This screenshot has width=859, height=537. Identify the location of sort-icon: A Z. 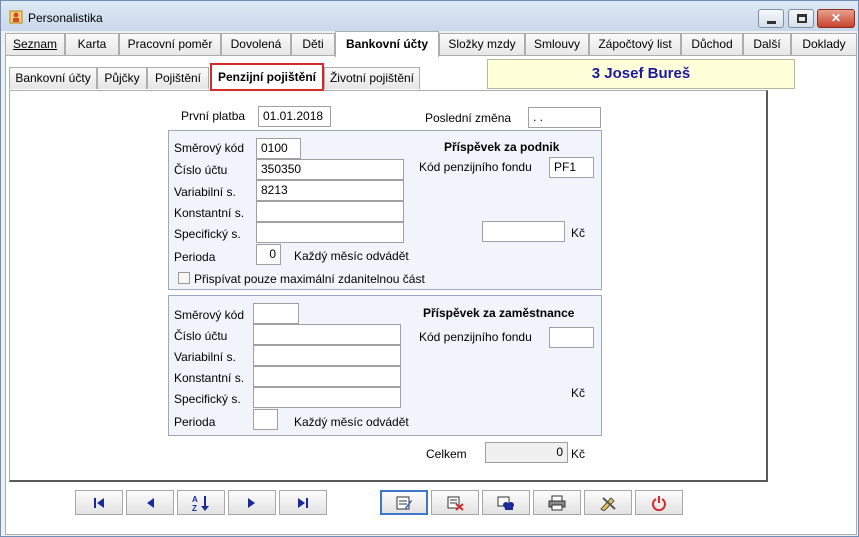
(200, 503).